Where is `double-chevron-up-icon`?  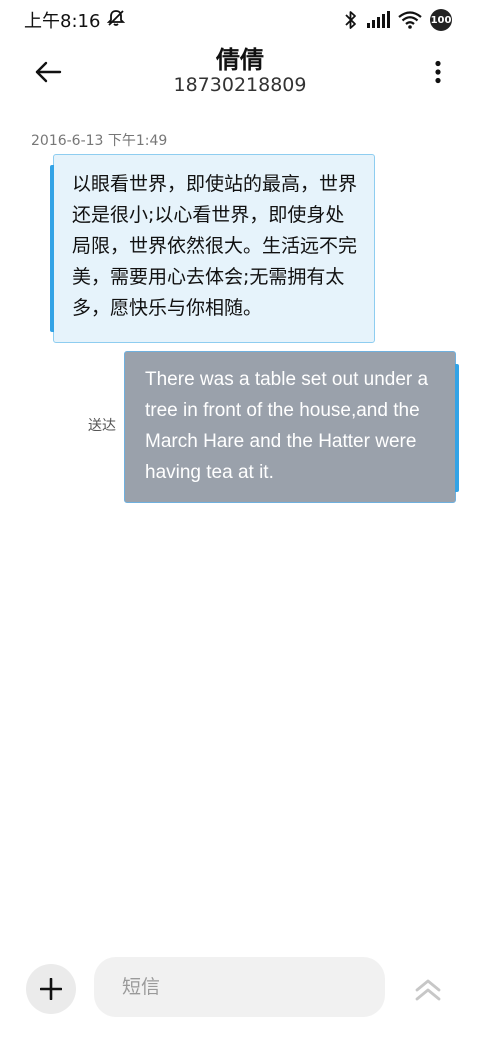 double-chevron-up-icon is located at coordinates (428, 990).